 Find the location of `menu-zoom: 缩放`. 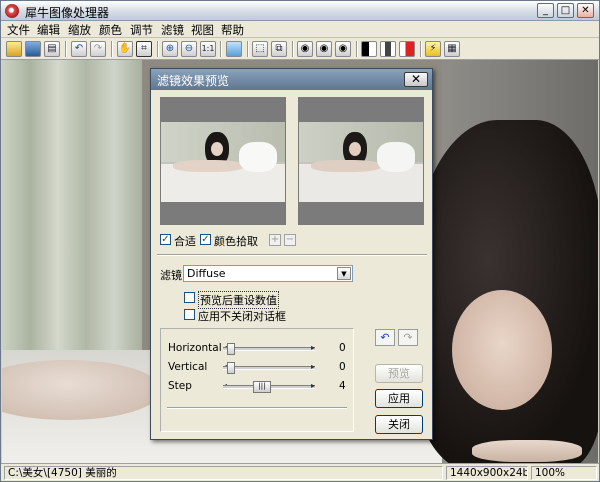

menu-zoom: 缩放 is located at coordinates (79, 30).